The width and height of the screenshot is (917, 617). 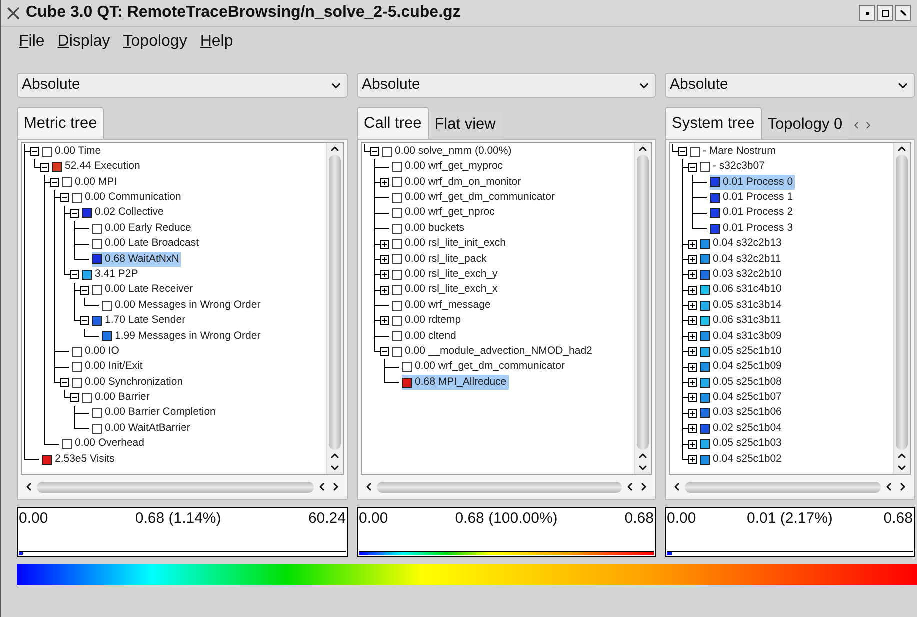 What do you see at coordinates (753, 198) in the screenshot?
I see `tree-item: 0.01 Process 1` at bounding box center [753, 198].